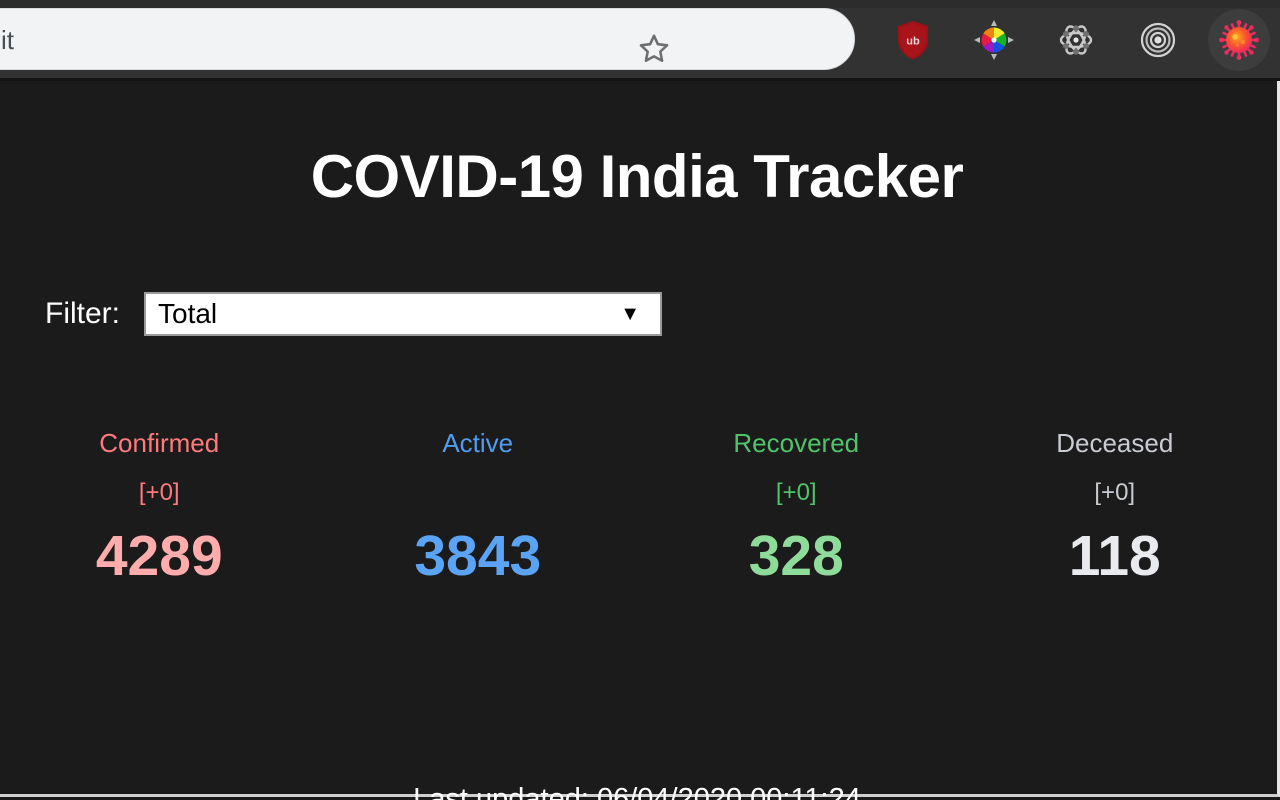 Image resolution: width=1280 pixels, height=800 pixels. I want to click on filter-select-value: Total, so click(188, 313).